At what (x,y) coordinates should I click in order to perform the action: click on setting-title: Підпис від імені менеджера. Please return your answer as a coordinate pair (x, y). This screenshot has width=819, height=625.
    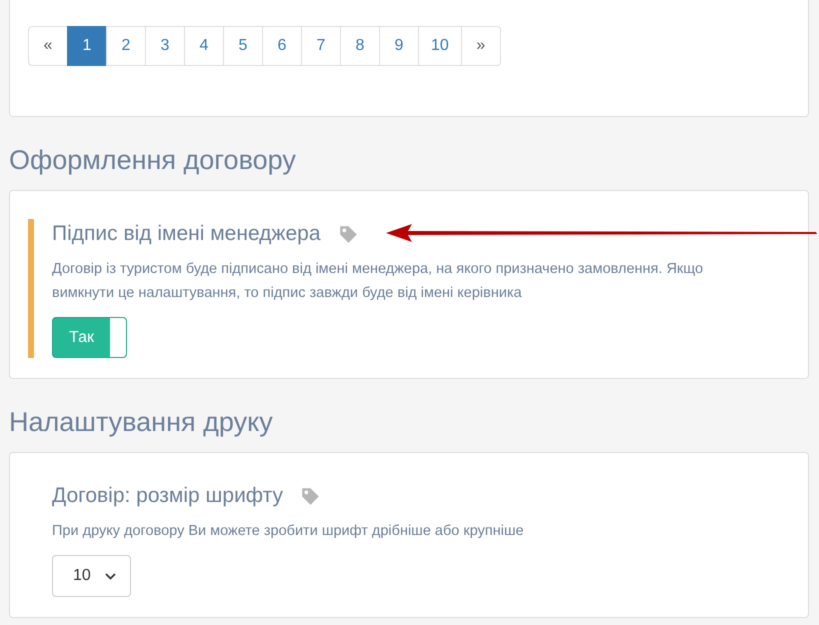
    Looking at the image, I should click on (186, 234).